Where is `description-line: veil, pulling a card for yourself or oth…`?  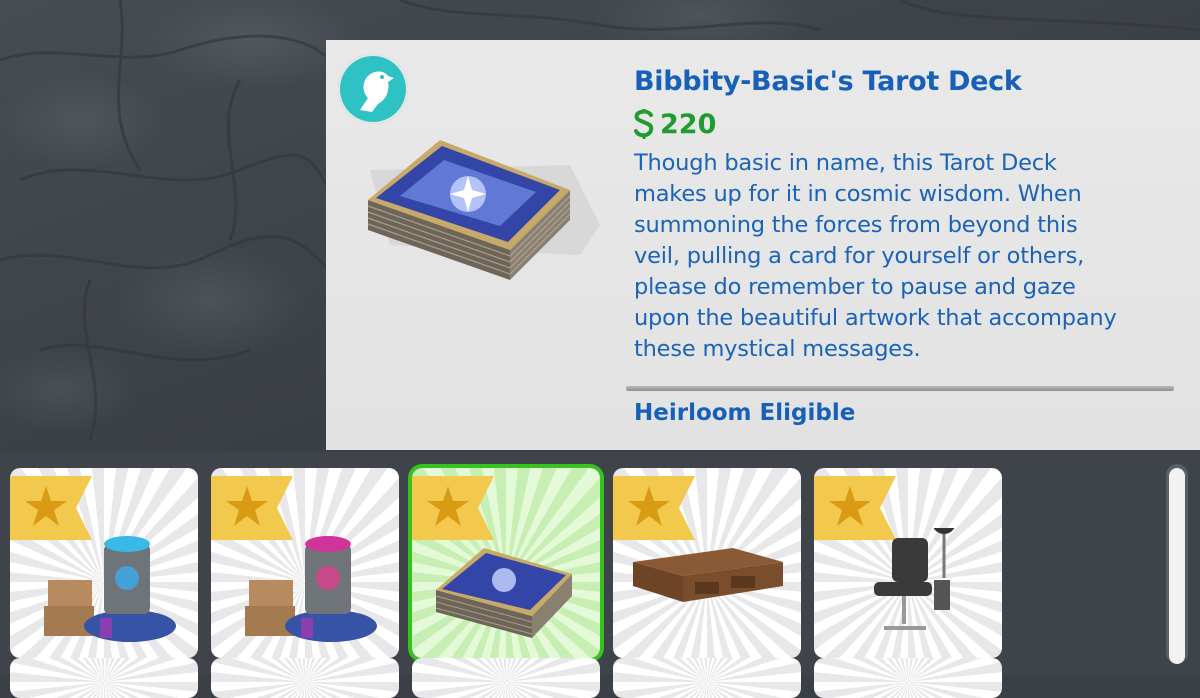 description-line: veil, pulling a card for yourself or oth… is located at coordinates (859, 256).